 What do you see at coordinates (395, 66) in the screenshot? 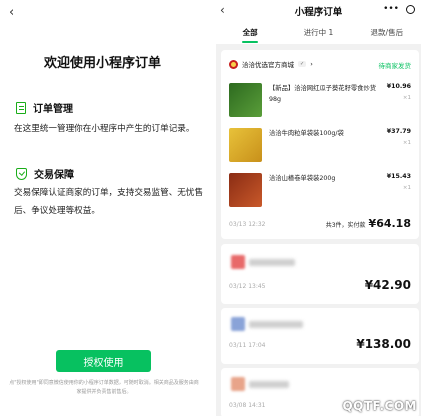
I see `order-status: 待商家发货` at bounding box center [395, 66].